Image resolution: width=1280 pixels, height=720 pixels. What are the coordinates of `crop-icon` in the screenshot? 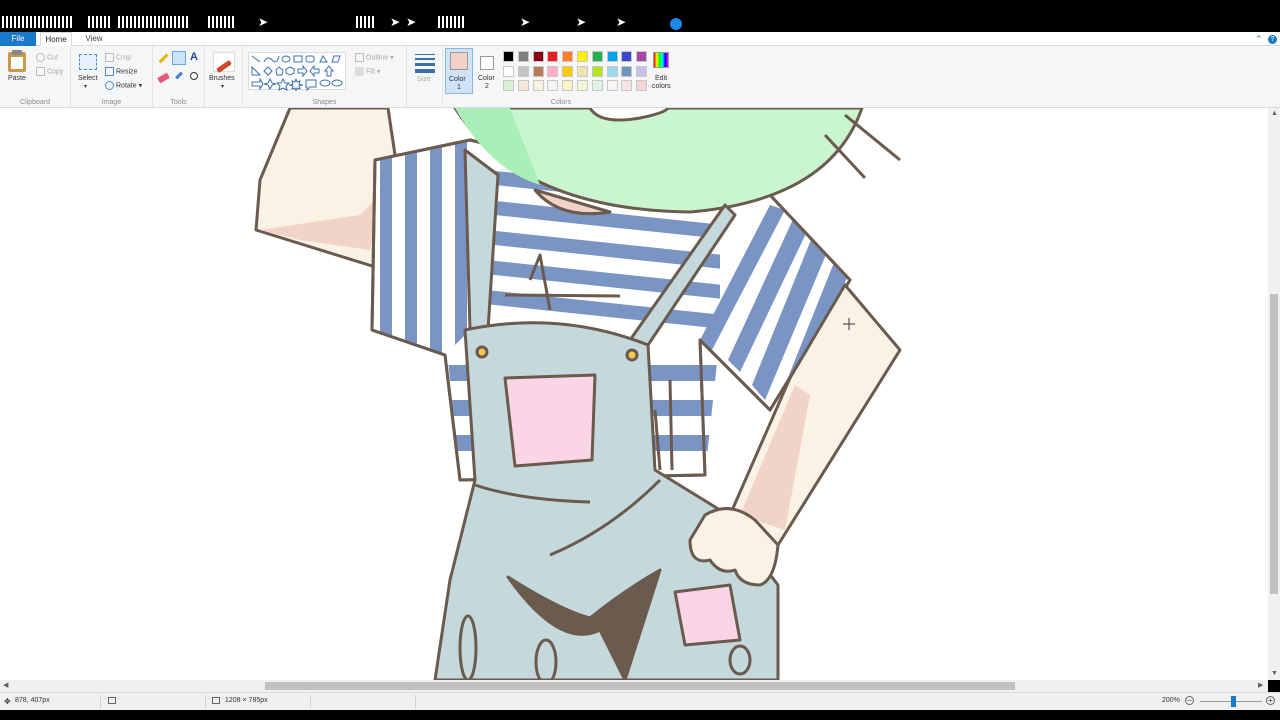 It's located at (109, 57).